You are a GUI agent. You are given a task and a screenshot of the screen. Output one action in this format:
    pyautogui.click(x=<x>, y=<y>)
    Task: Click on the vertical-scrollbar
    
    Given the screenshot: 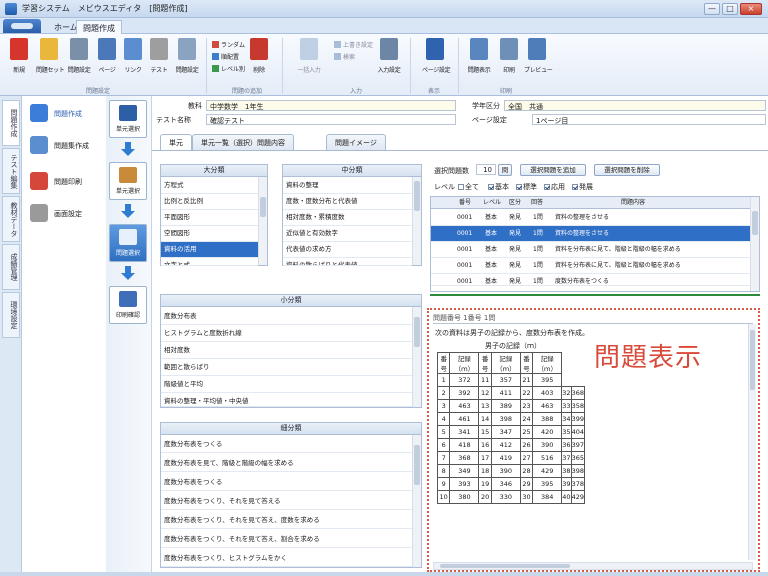 What is the action you would take?
    pyautogui.click(x=752, y=442)
    